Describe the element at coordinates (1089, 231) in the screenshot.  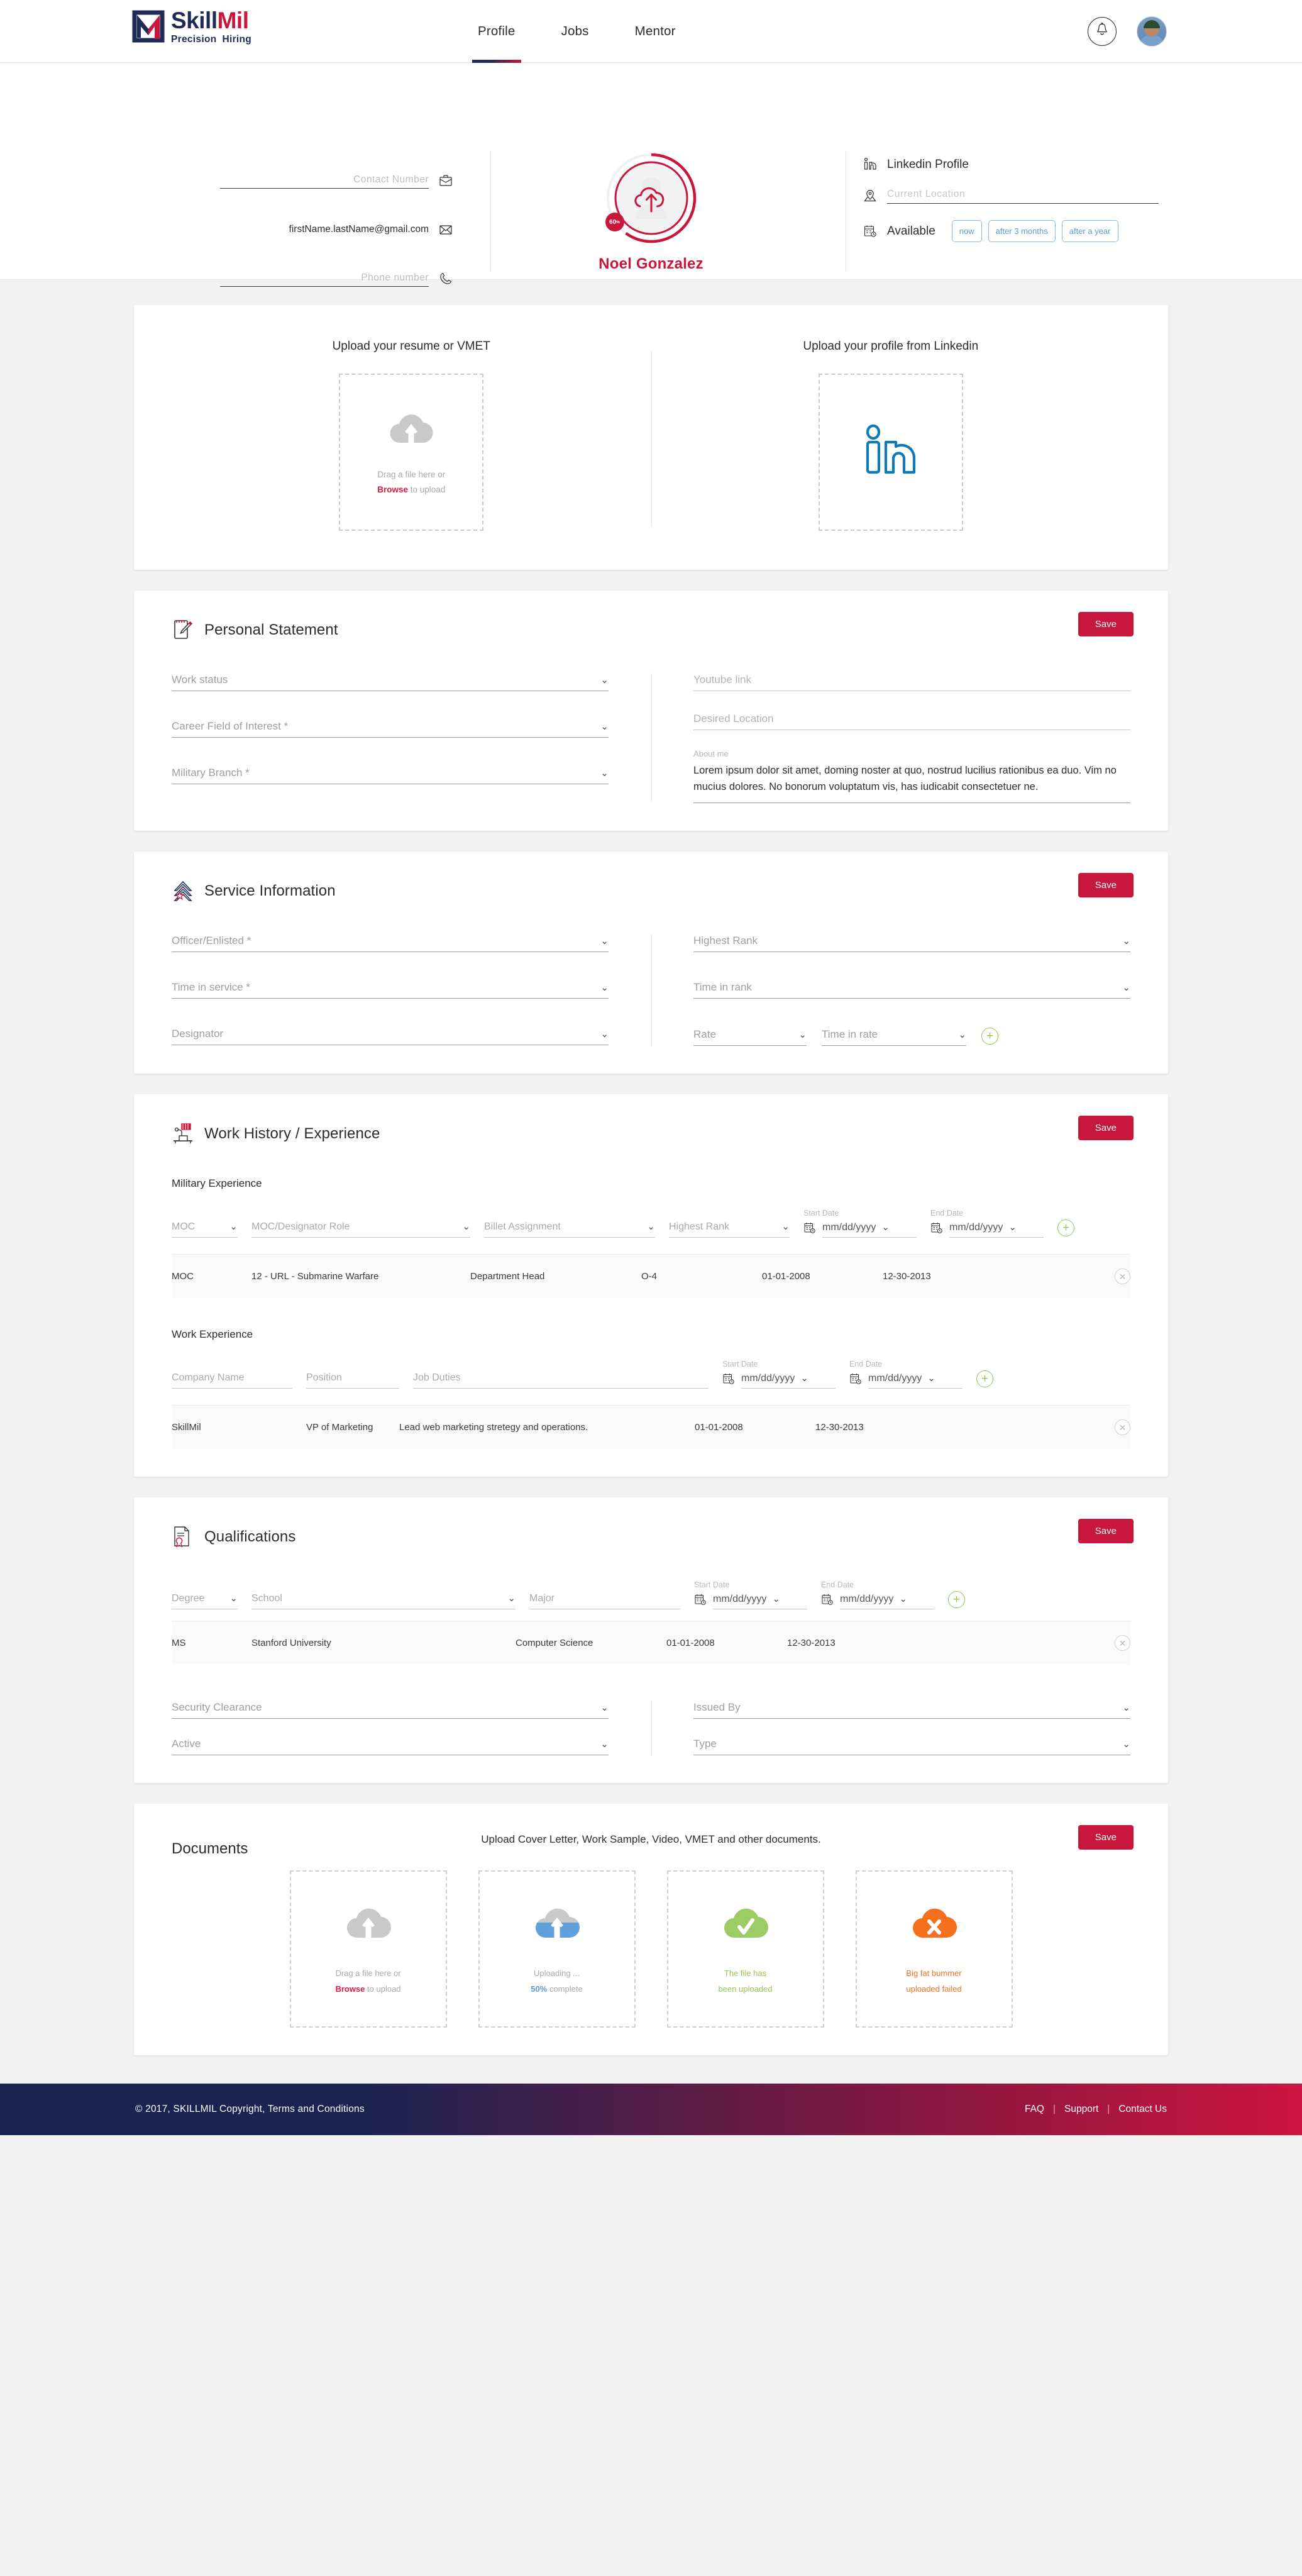
I see `availability-chip-after-a-year: after a year` at that location.